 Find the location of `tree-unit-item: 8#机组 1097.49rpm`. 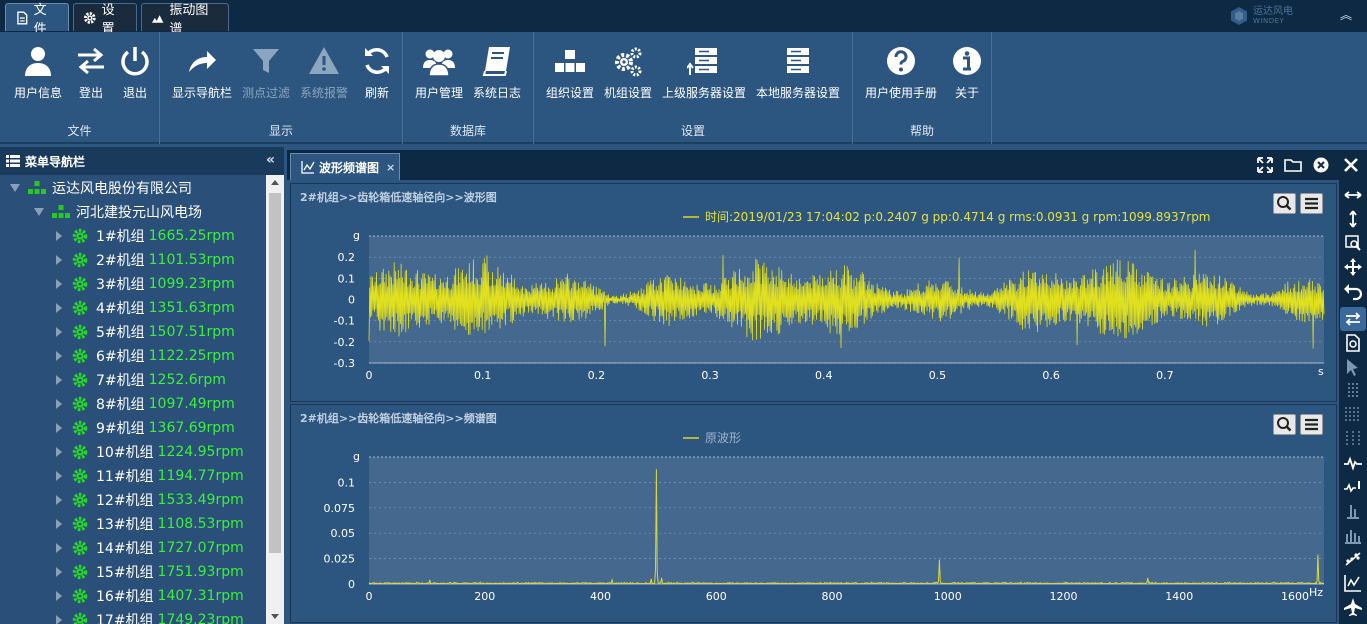

tree-unit-item: 8#机组 1097.49rpm is located at coordinates (145, 404).